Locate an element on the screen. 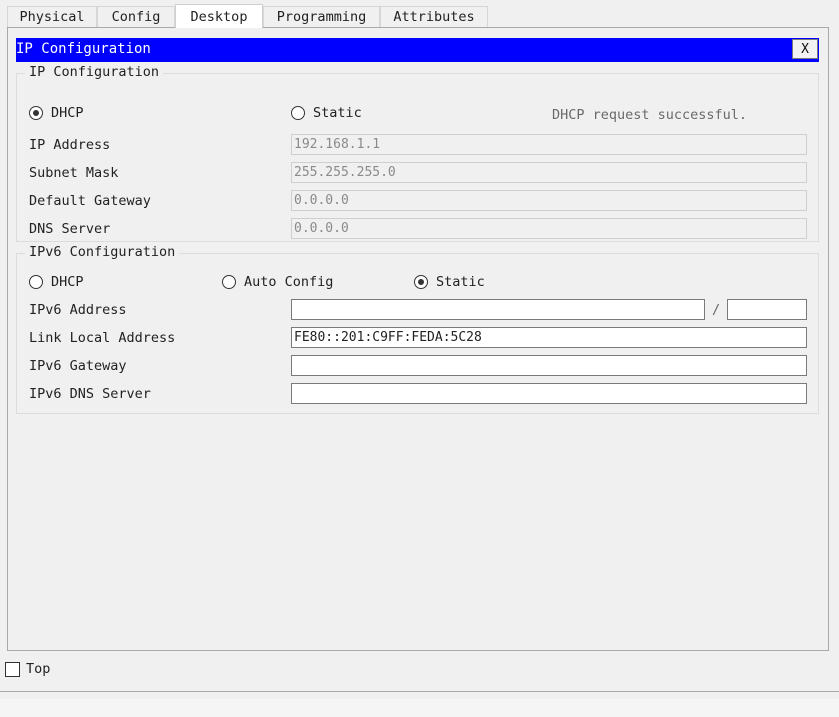 This screenshot has height=717, width=839. ipv6-static-radio: Static is located at coordinates (449, 282).